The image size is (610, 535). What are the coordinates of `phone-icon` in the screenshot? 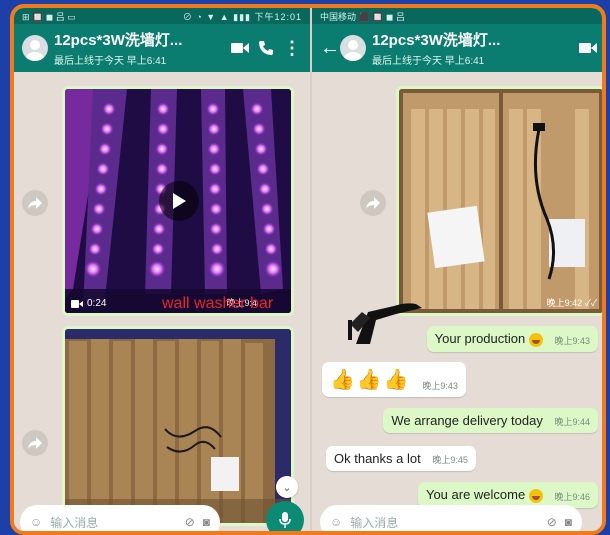 It's located at (266, 48).